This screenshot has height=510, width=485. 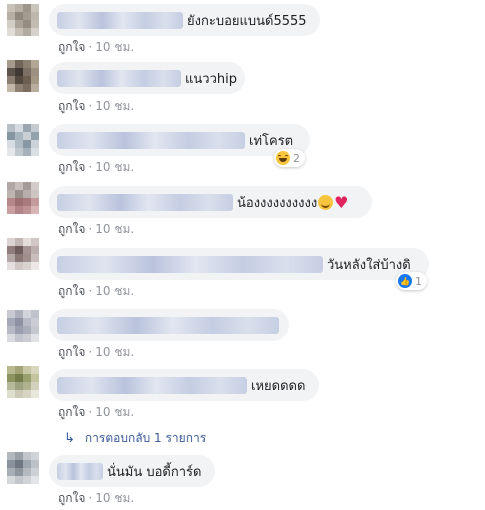 I want to click on comment-bubble: เท่โครต, so click(x=179, y=140).